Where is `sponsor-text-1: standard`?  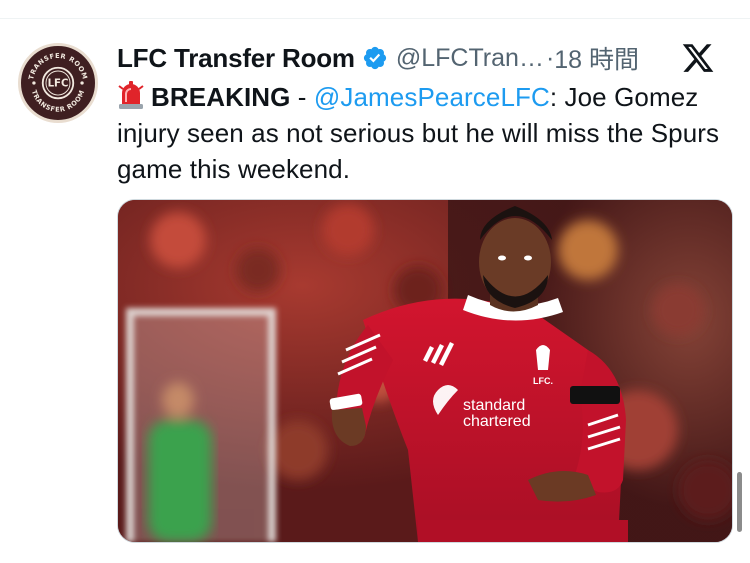 sponsor-text-1: standard is located at coordinates (494, 405).